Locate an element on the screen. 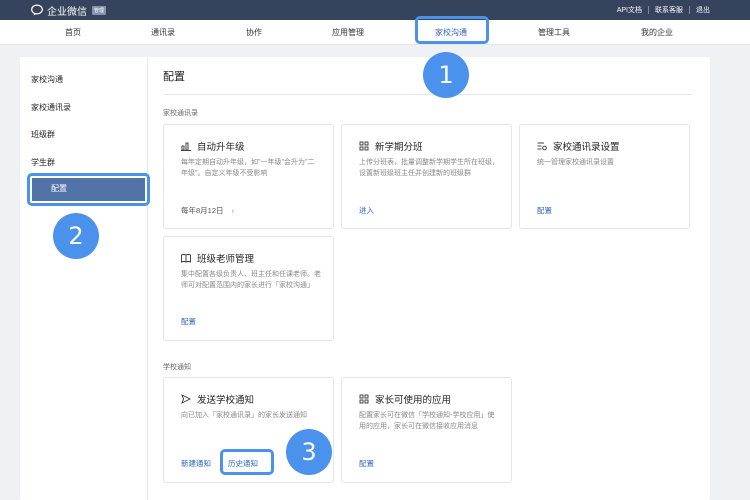  apps-icon is located at coordinates (364, 399).